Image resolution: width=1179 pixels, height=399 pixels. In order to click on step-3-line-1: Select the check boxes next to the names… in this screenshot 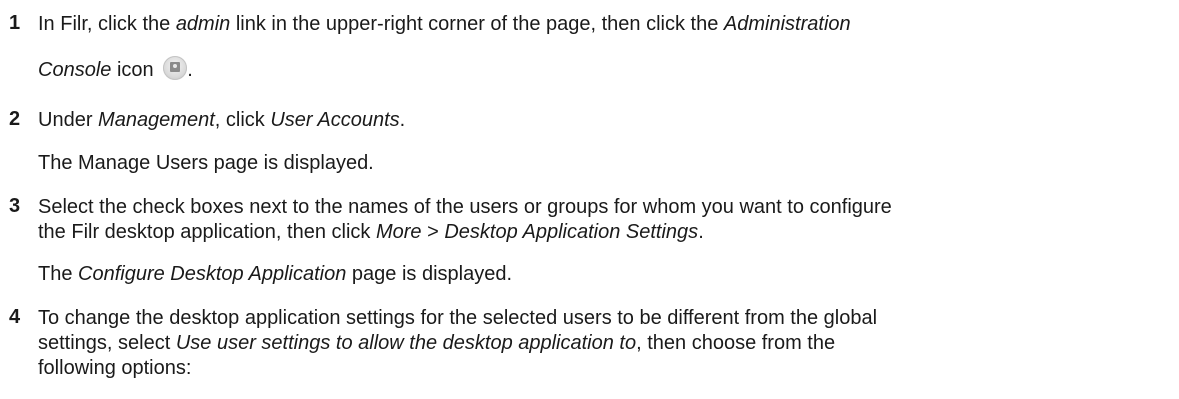, I will do `click(465, 207)`.